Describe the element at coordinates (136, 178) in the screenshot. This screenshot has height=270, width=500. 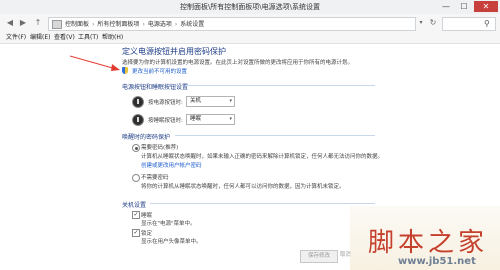
I see `no-password-radio` at that location.